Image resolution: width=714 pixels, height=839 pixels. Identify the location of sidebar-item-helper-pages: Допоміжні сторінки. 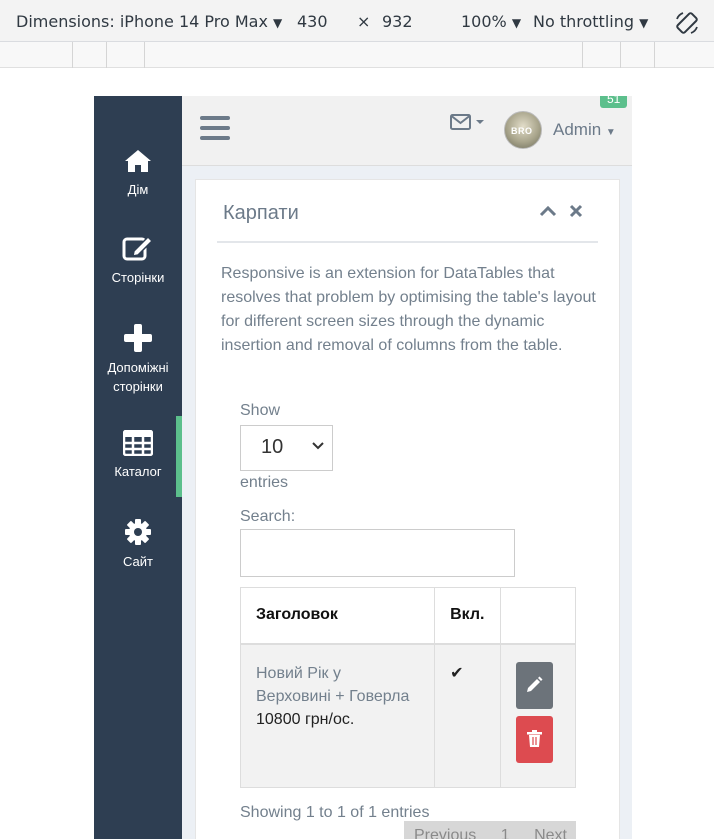
(138, 360).